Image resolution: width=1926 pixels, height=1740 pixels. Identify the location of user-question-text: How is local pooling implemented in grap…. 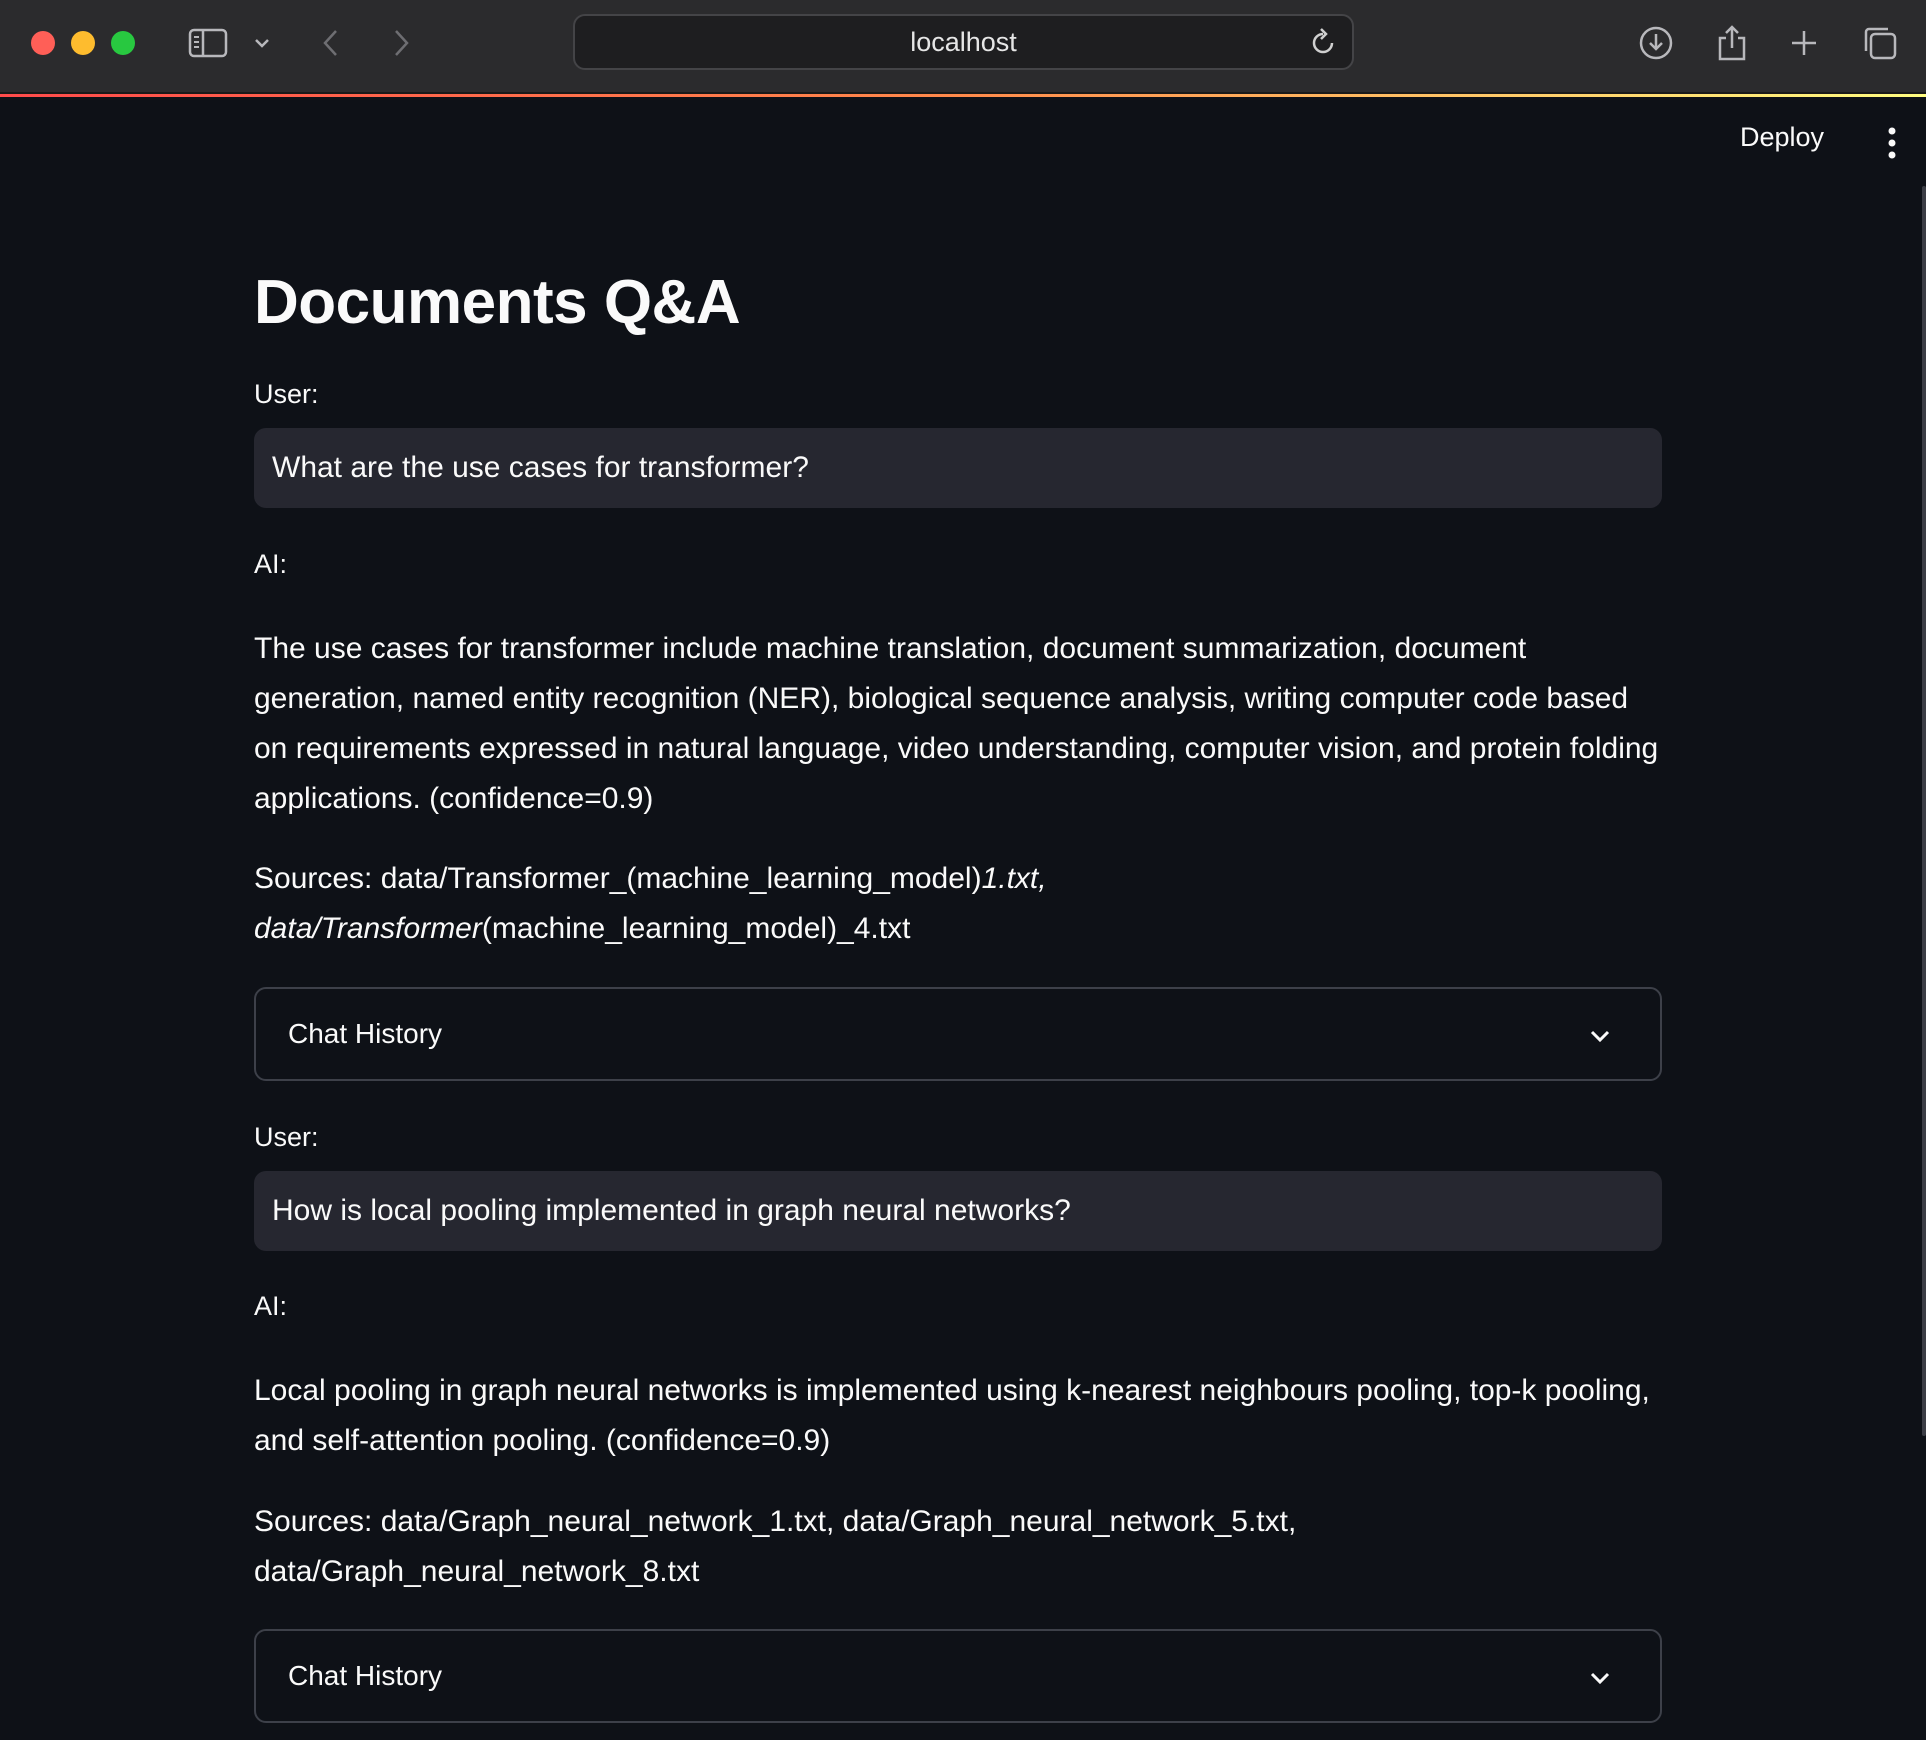
(671, 1210).